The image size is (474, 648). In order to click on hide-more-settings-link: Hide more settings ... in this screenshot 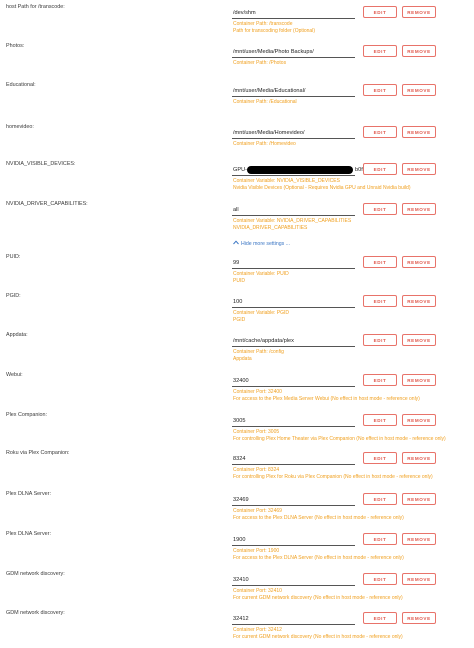, I will do `click(261, 243)`.